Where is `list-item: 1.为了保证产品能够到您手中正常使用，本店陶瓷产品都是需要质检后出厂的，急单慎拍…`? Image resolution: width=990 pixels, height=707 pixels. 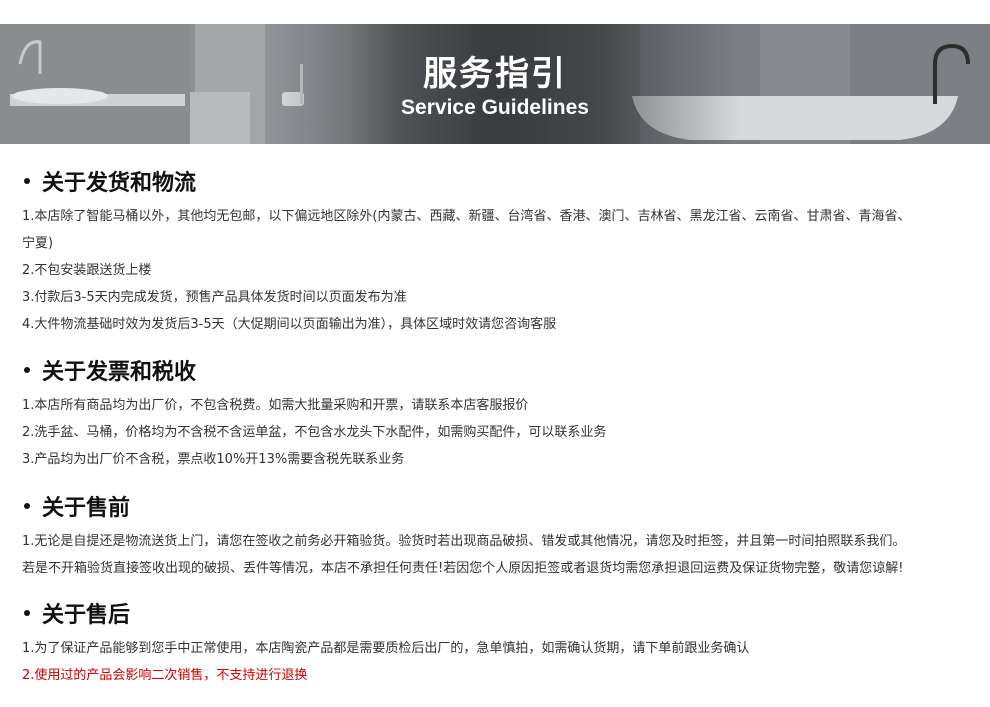
list-item: 1.为了保证产品能够到您手中正常使用，本店陶瓷产品都是需要质检后出厂的，急单慎拍… is located at coordinates (386, 648).